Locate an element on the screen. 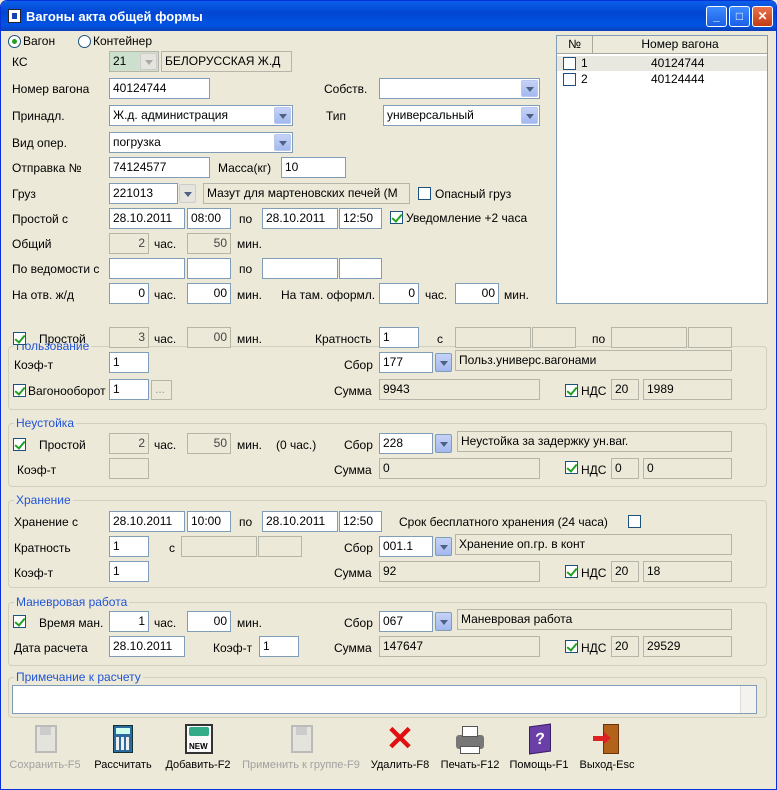 This screenshot has width=777, height=790. storage-mult-input: 1 is located at coordinates (129, 546).